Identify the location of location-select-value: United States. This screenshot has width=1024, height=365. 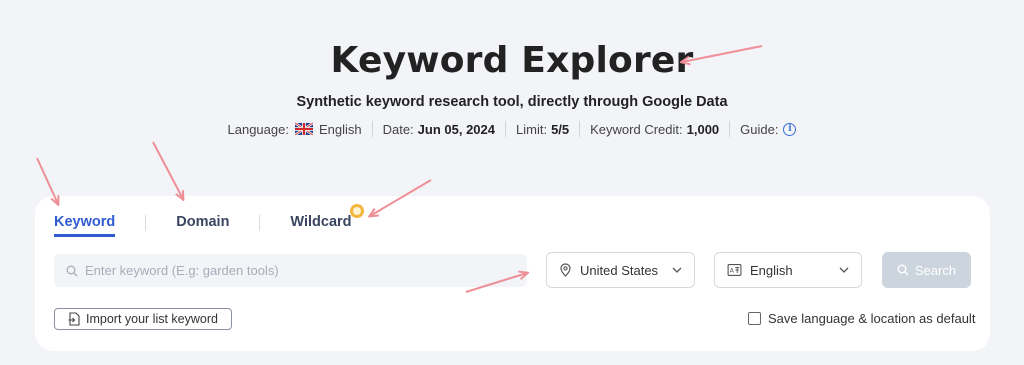
(619, 270).